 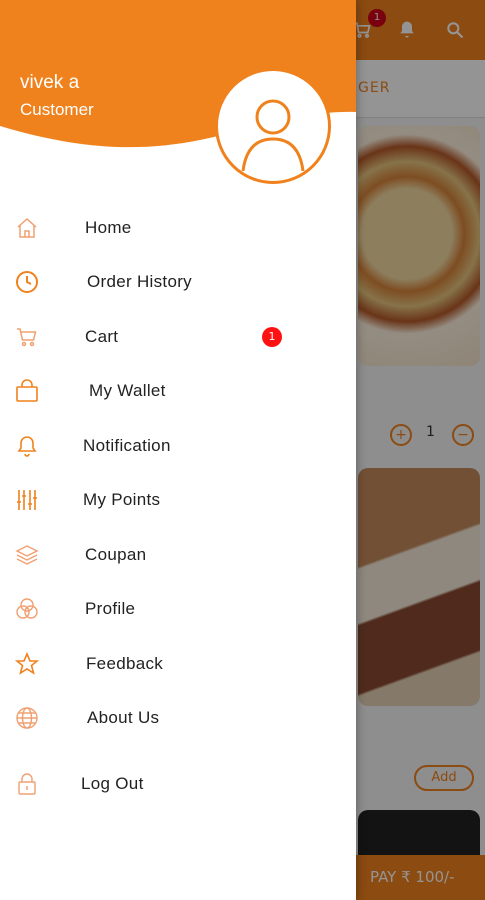 What do you see at coordinates (127, 445) in the screenshot?
I see `menu-label: Notification` at bounding box center [127, 445].